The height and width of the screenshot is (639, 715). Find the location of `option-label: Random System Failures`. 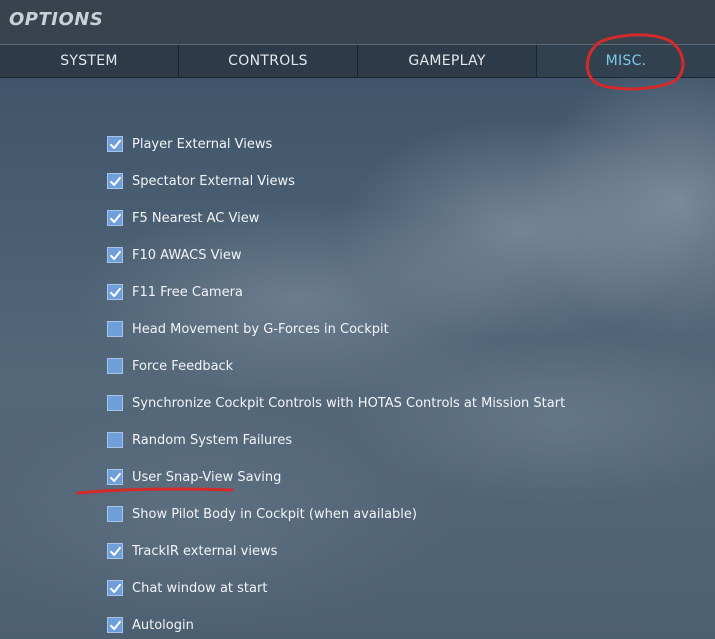

option-label: Random System Failures is located at coordinates (212, 440).